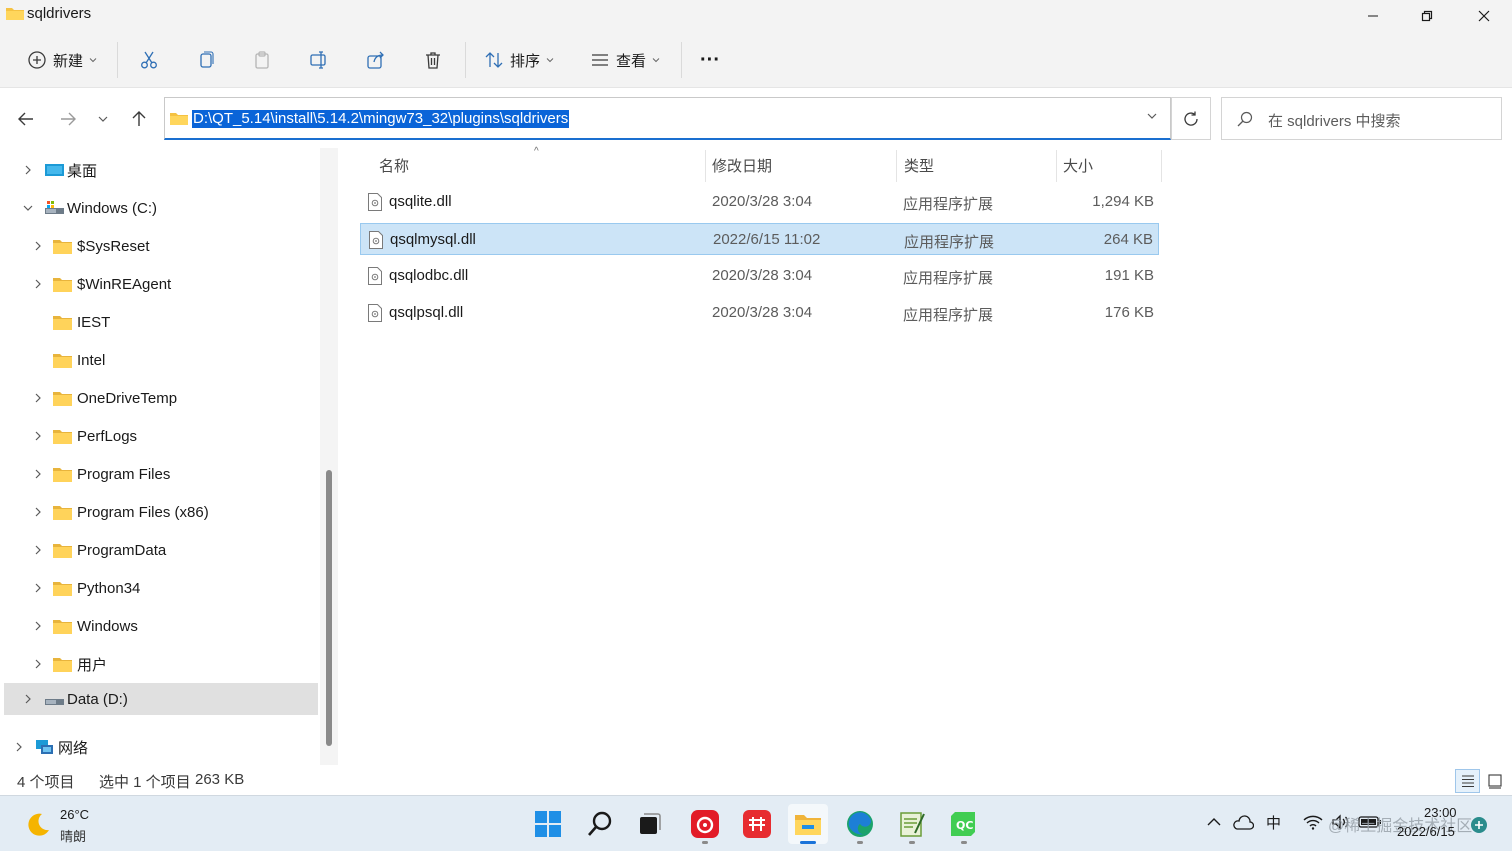 The width and height of the screenshot is (1512, 851). What do you see at coordinates (742, 165) in the screenshot?
I see `column-header-date: 修改日期` at bounding box center [742, 165].